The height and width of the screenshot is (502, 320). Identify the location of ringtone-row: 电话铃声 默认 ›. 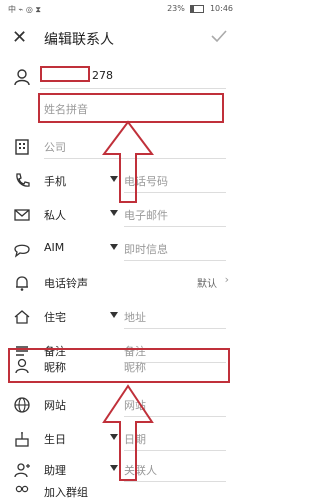
(120, 283).